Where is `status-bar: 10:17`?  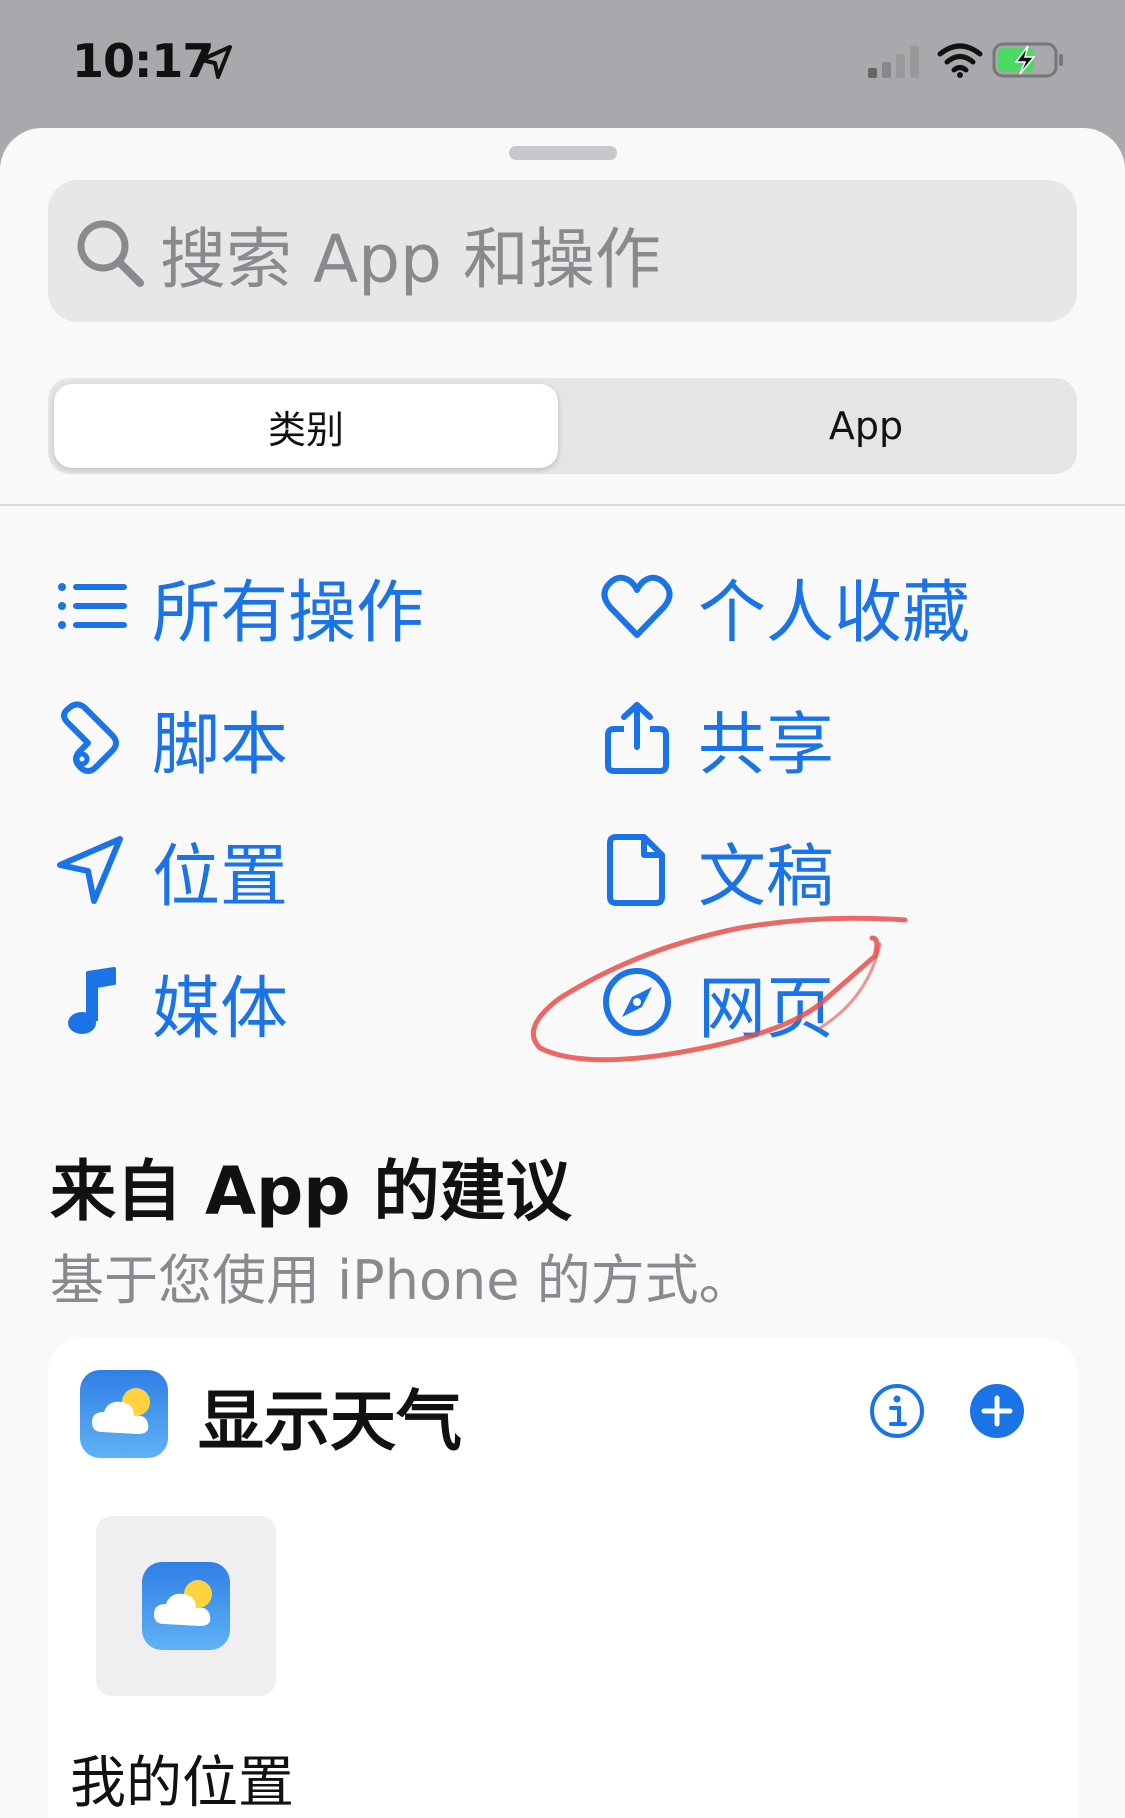
status-bar: 10:17 is located at coordinates (562, 64).